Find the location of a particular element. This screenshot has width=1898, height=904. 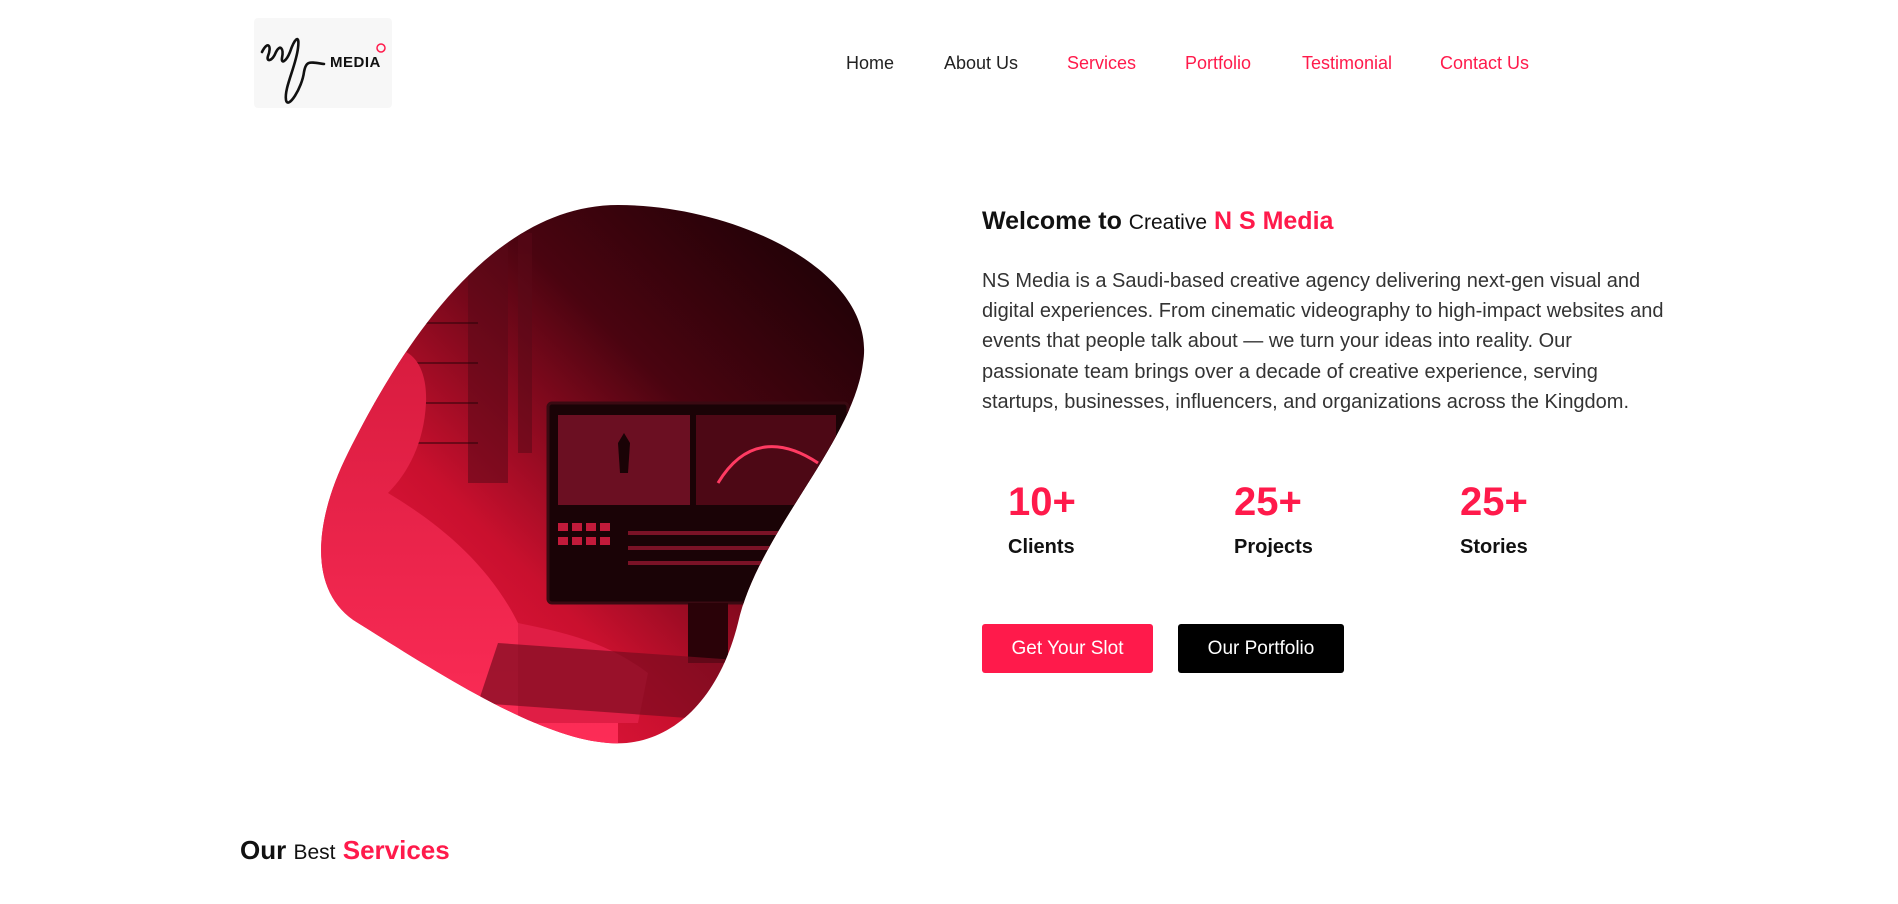

nav-testimonial: Testimonial is located at coordinates (1347, 63).